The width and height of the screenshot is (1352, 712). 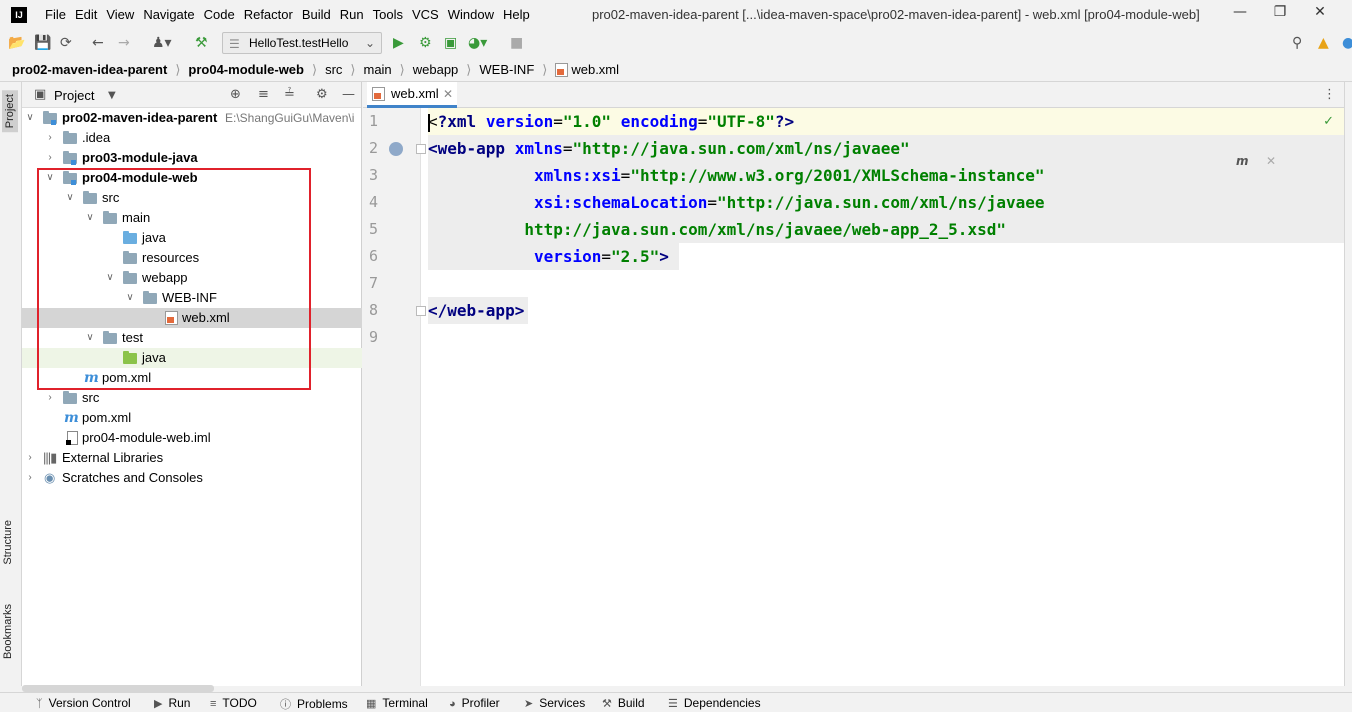 I want to click on tree-item-webapp: ∨ webapp, so click(x=192, y=278).